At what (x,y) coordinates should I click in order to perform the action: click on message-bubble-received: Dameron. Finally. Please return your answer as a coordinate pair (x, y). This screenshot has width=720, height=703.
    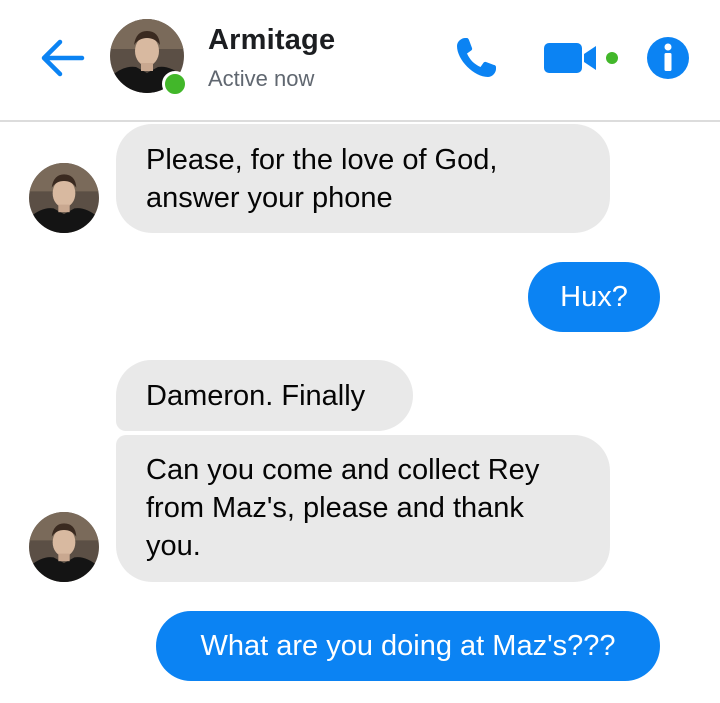
    Looking at the image, I should click on (264, 395).